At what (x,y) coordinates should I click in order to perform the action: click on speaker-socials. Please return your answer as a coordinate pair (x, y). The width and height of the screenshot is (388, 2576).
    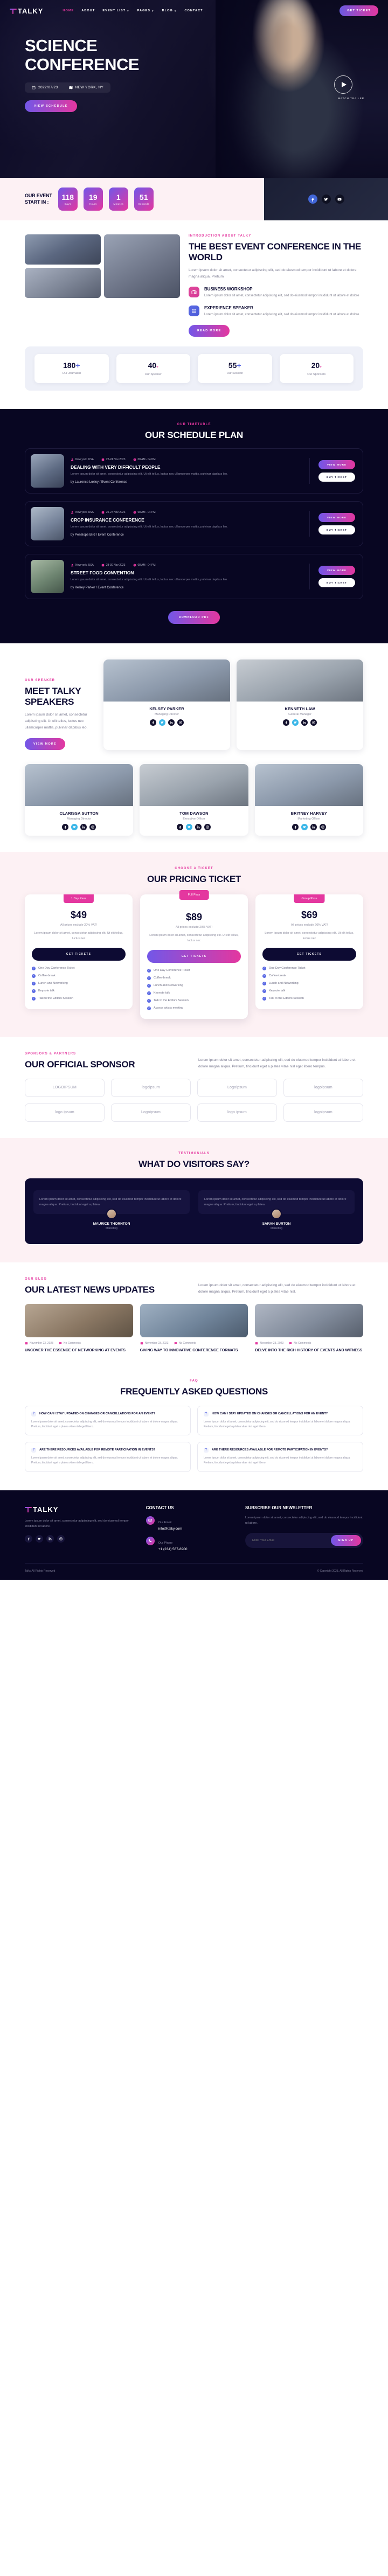
    Looking at the image, I should click on (194, 827).